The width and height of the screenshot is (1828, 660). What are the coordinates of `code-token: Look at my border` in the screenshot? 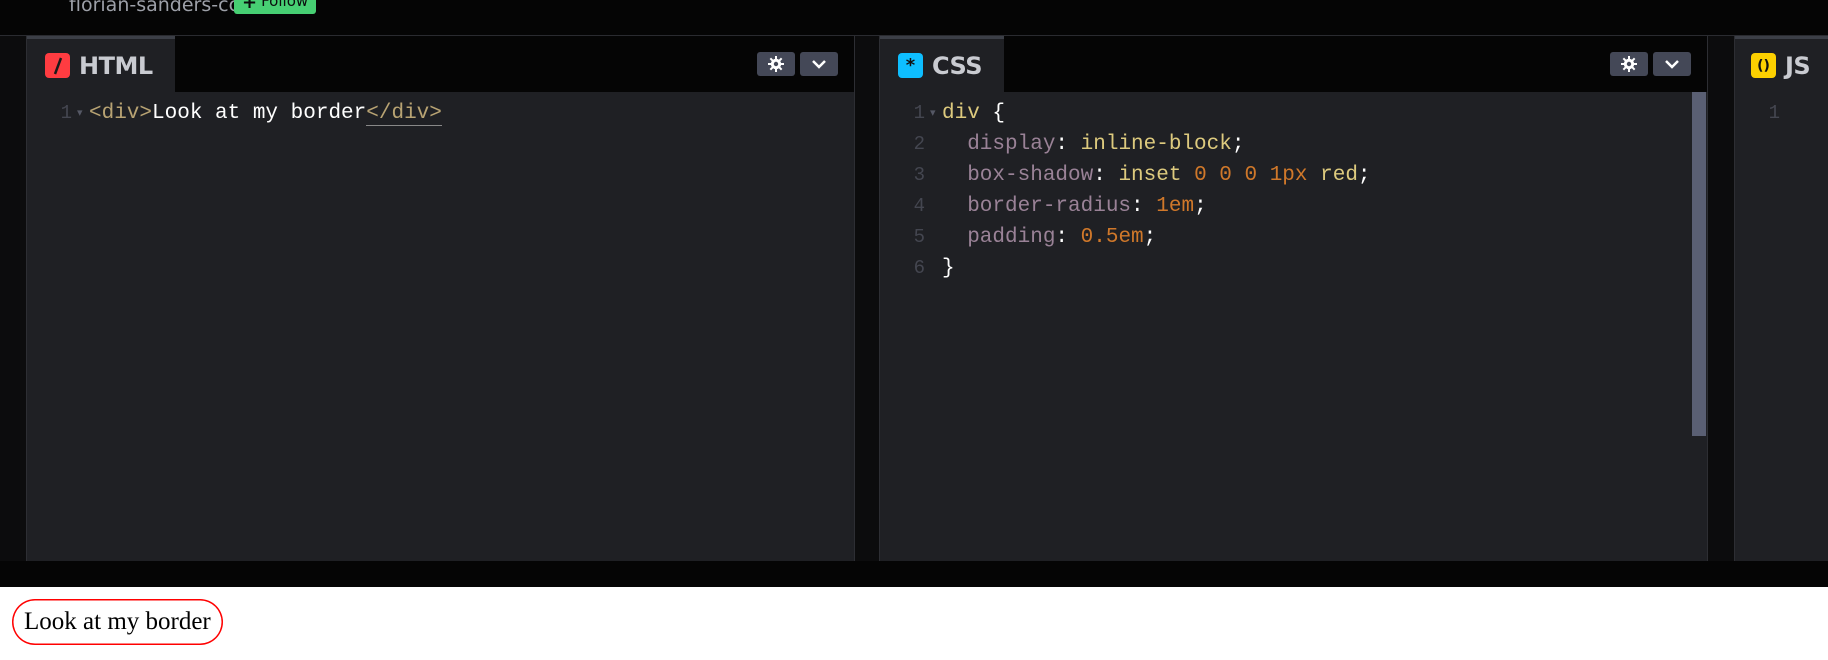 It's located at (259, 113).